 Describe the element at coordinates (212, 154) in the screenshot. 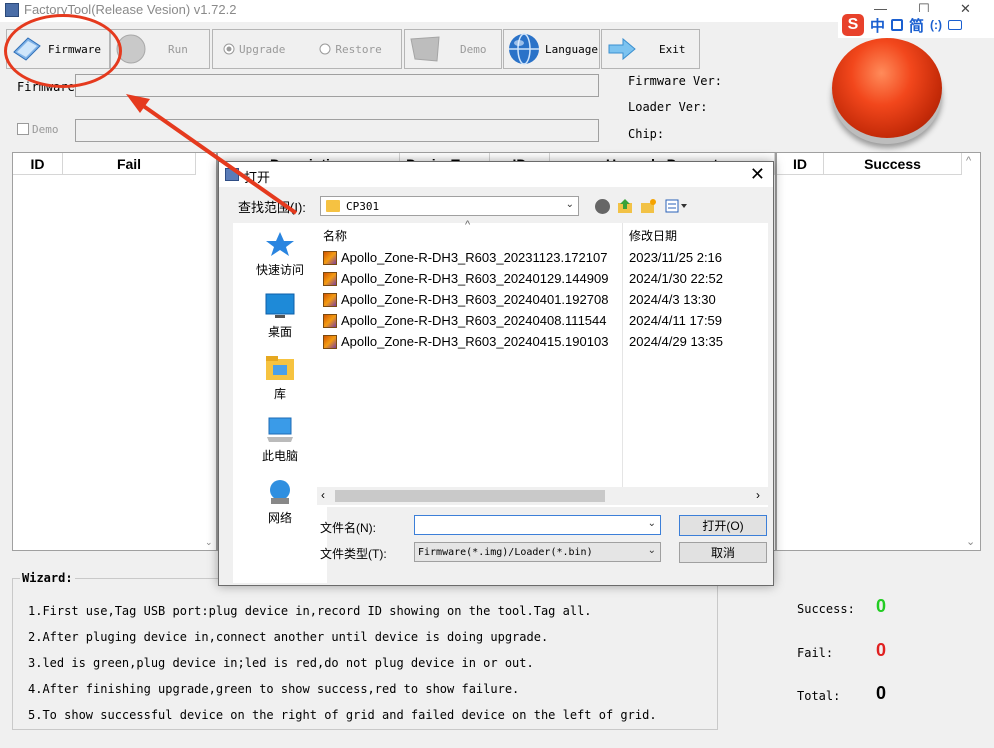

I see `annotation-arrow` at that location.